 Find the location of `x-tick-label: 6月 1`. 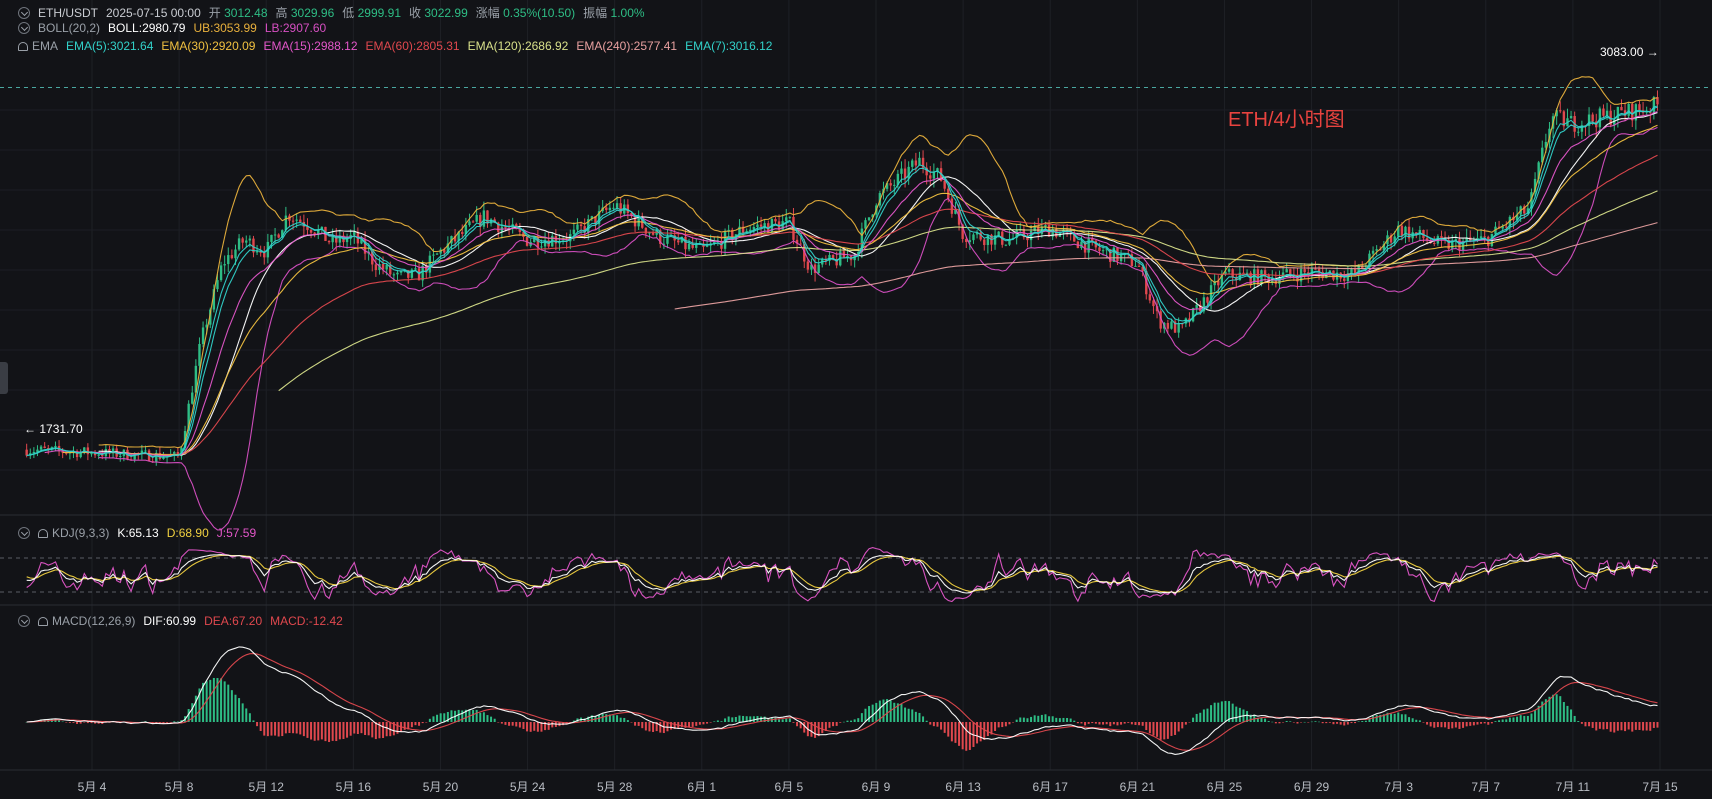

x-tick-label: 6月 1 is located at coordinates (702, 787).